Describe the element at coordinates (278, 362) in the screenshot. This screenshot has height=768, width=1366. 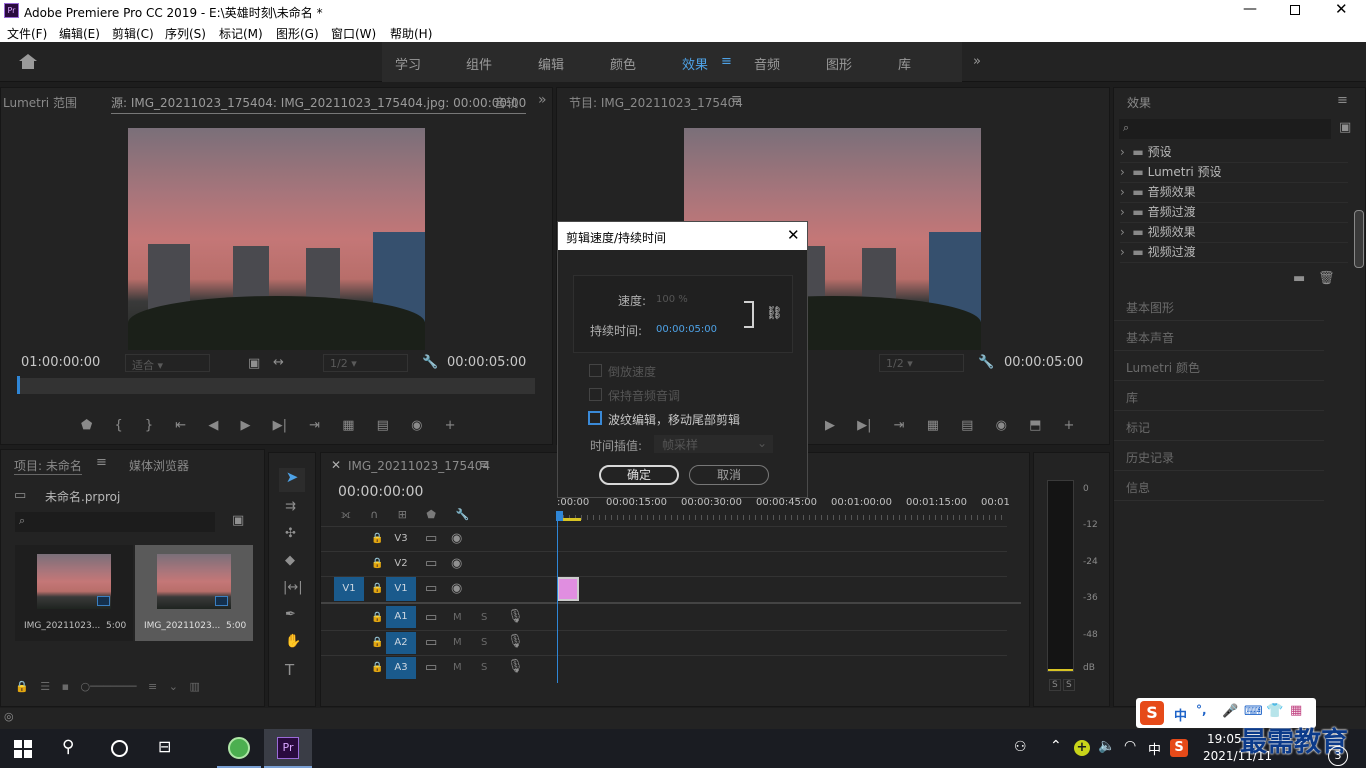
I see `settings-arrows-icon: ↔` at that location.